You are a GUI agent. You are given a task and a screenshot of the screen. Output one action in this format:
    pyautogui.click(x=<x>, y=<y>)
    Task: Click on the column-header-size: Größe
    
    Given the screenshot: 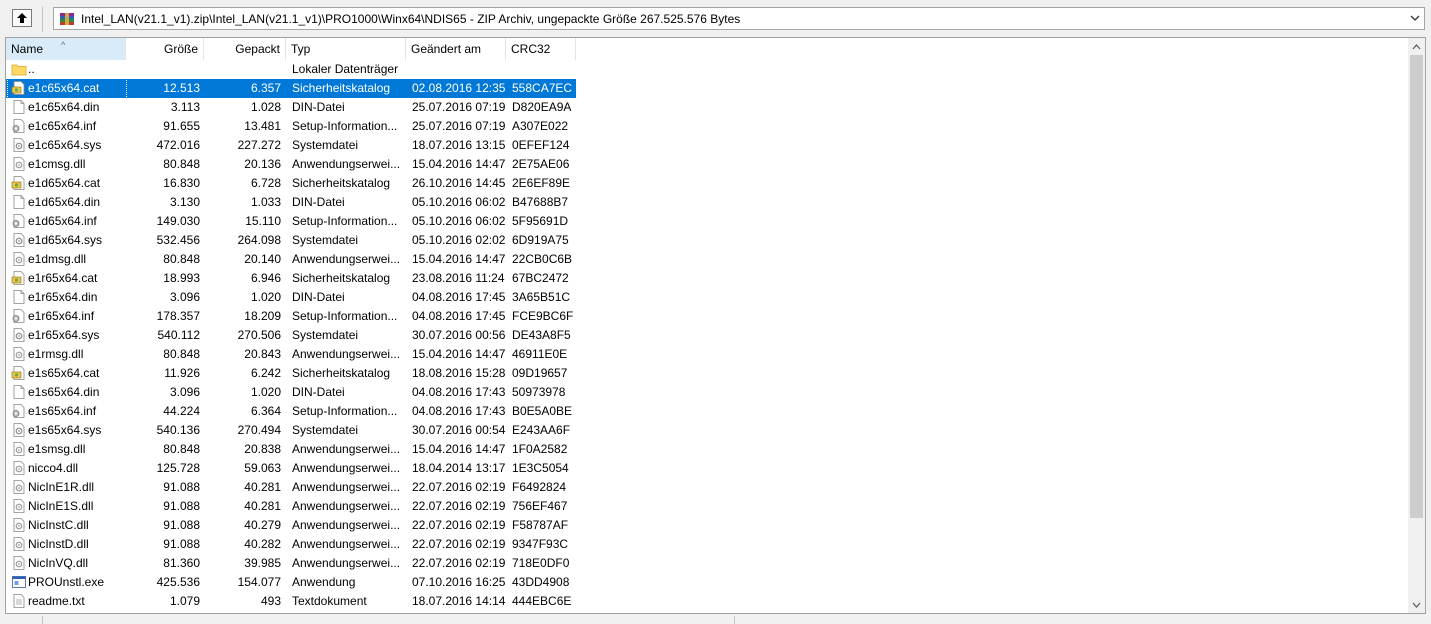 What is the action you would take?
    pyautogui.click(x=165, y=49)
    